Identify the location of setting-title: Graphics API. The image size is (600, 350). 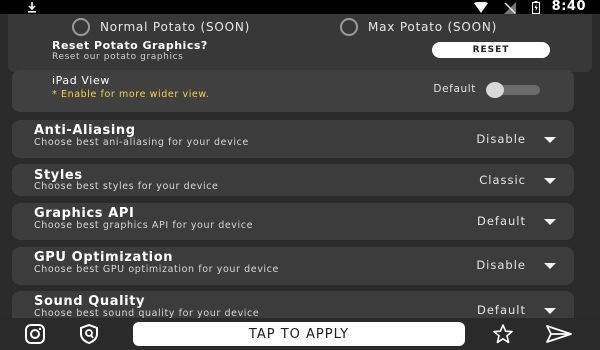
(84, 213).